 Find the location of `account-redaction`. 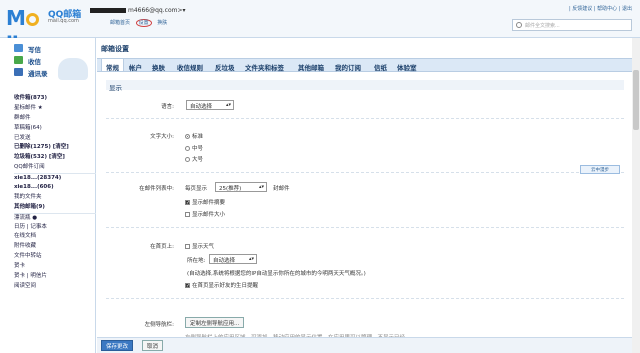

account-redaction is located at coordinates (108, 10).